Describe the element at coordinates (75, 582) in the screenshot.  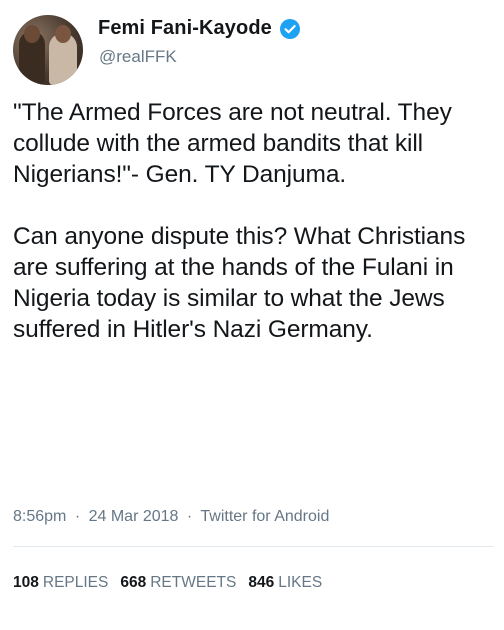
I see `replies-label: REPLIES` at that location.